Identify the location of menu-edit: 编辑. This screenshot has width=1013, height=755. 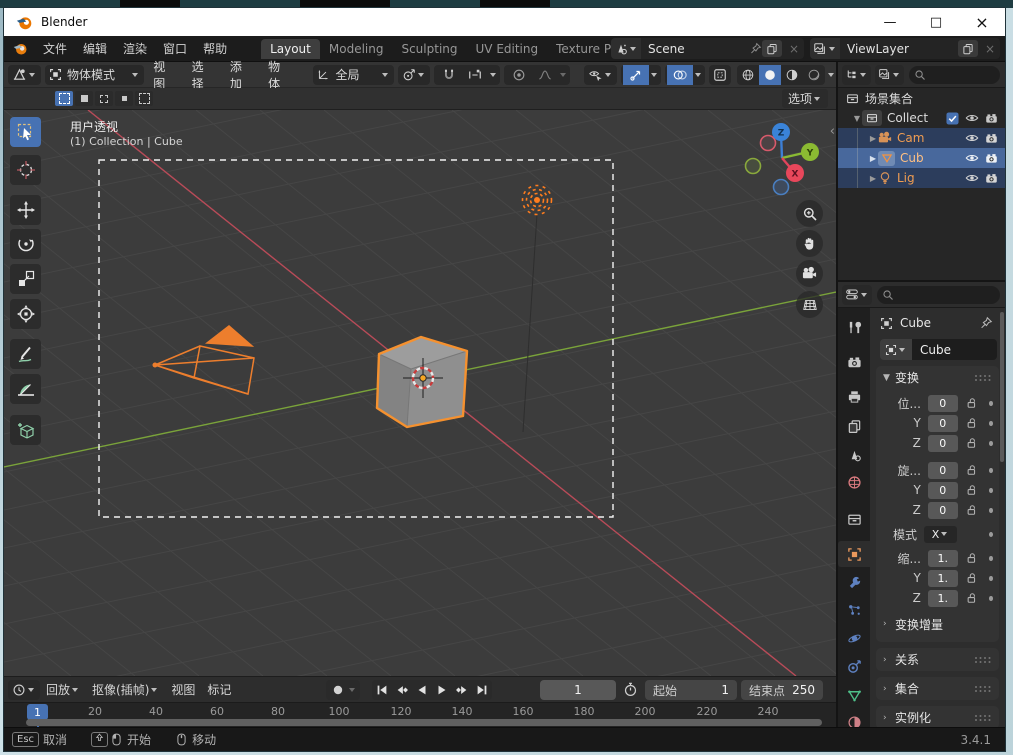
(95, 48).